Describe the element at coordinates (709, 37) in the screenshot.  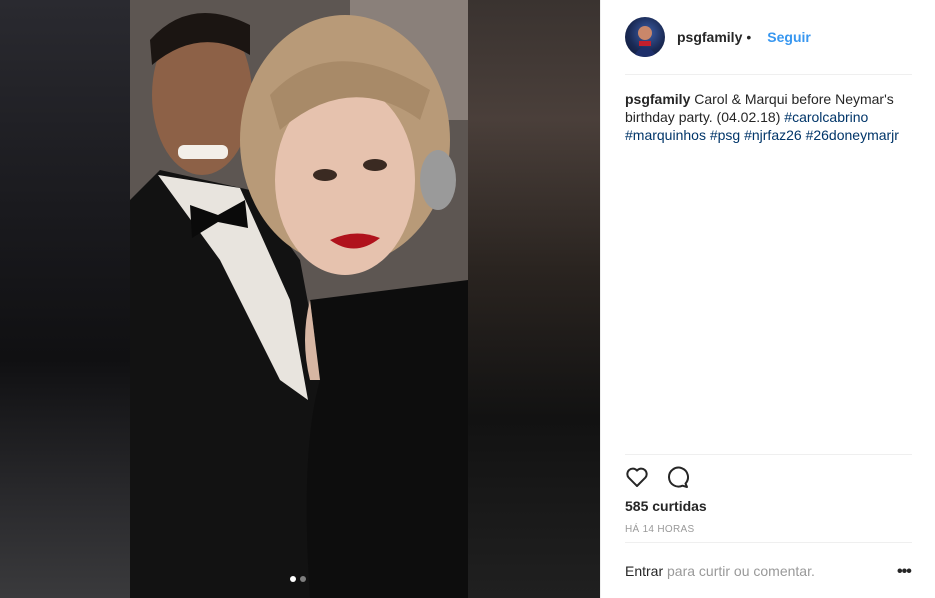
I see `username-link: psgfamily` at that location.